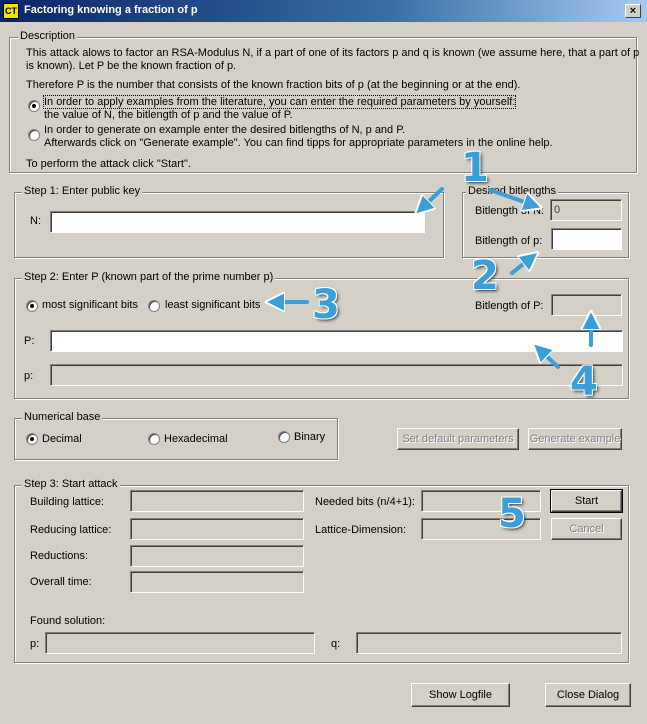 The height and width of the screenshot is (724, 647). I want to click on description-footer: To perform the attack click "Start"., so click(108, 164).